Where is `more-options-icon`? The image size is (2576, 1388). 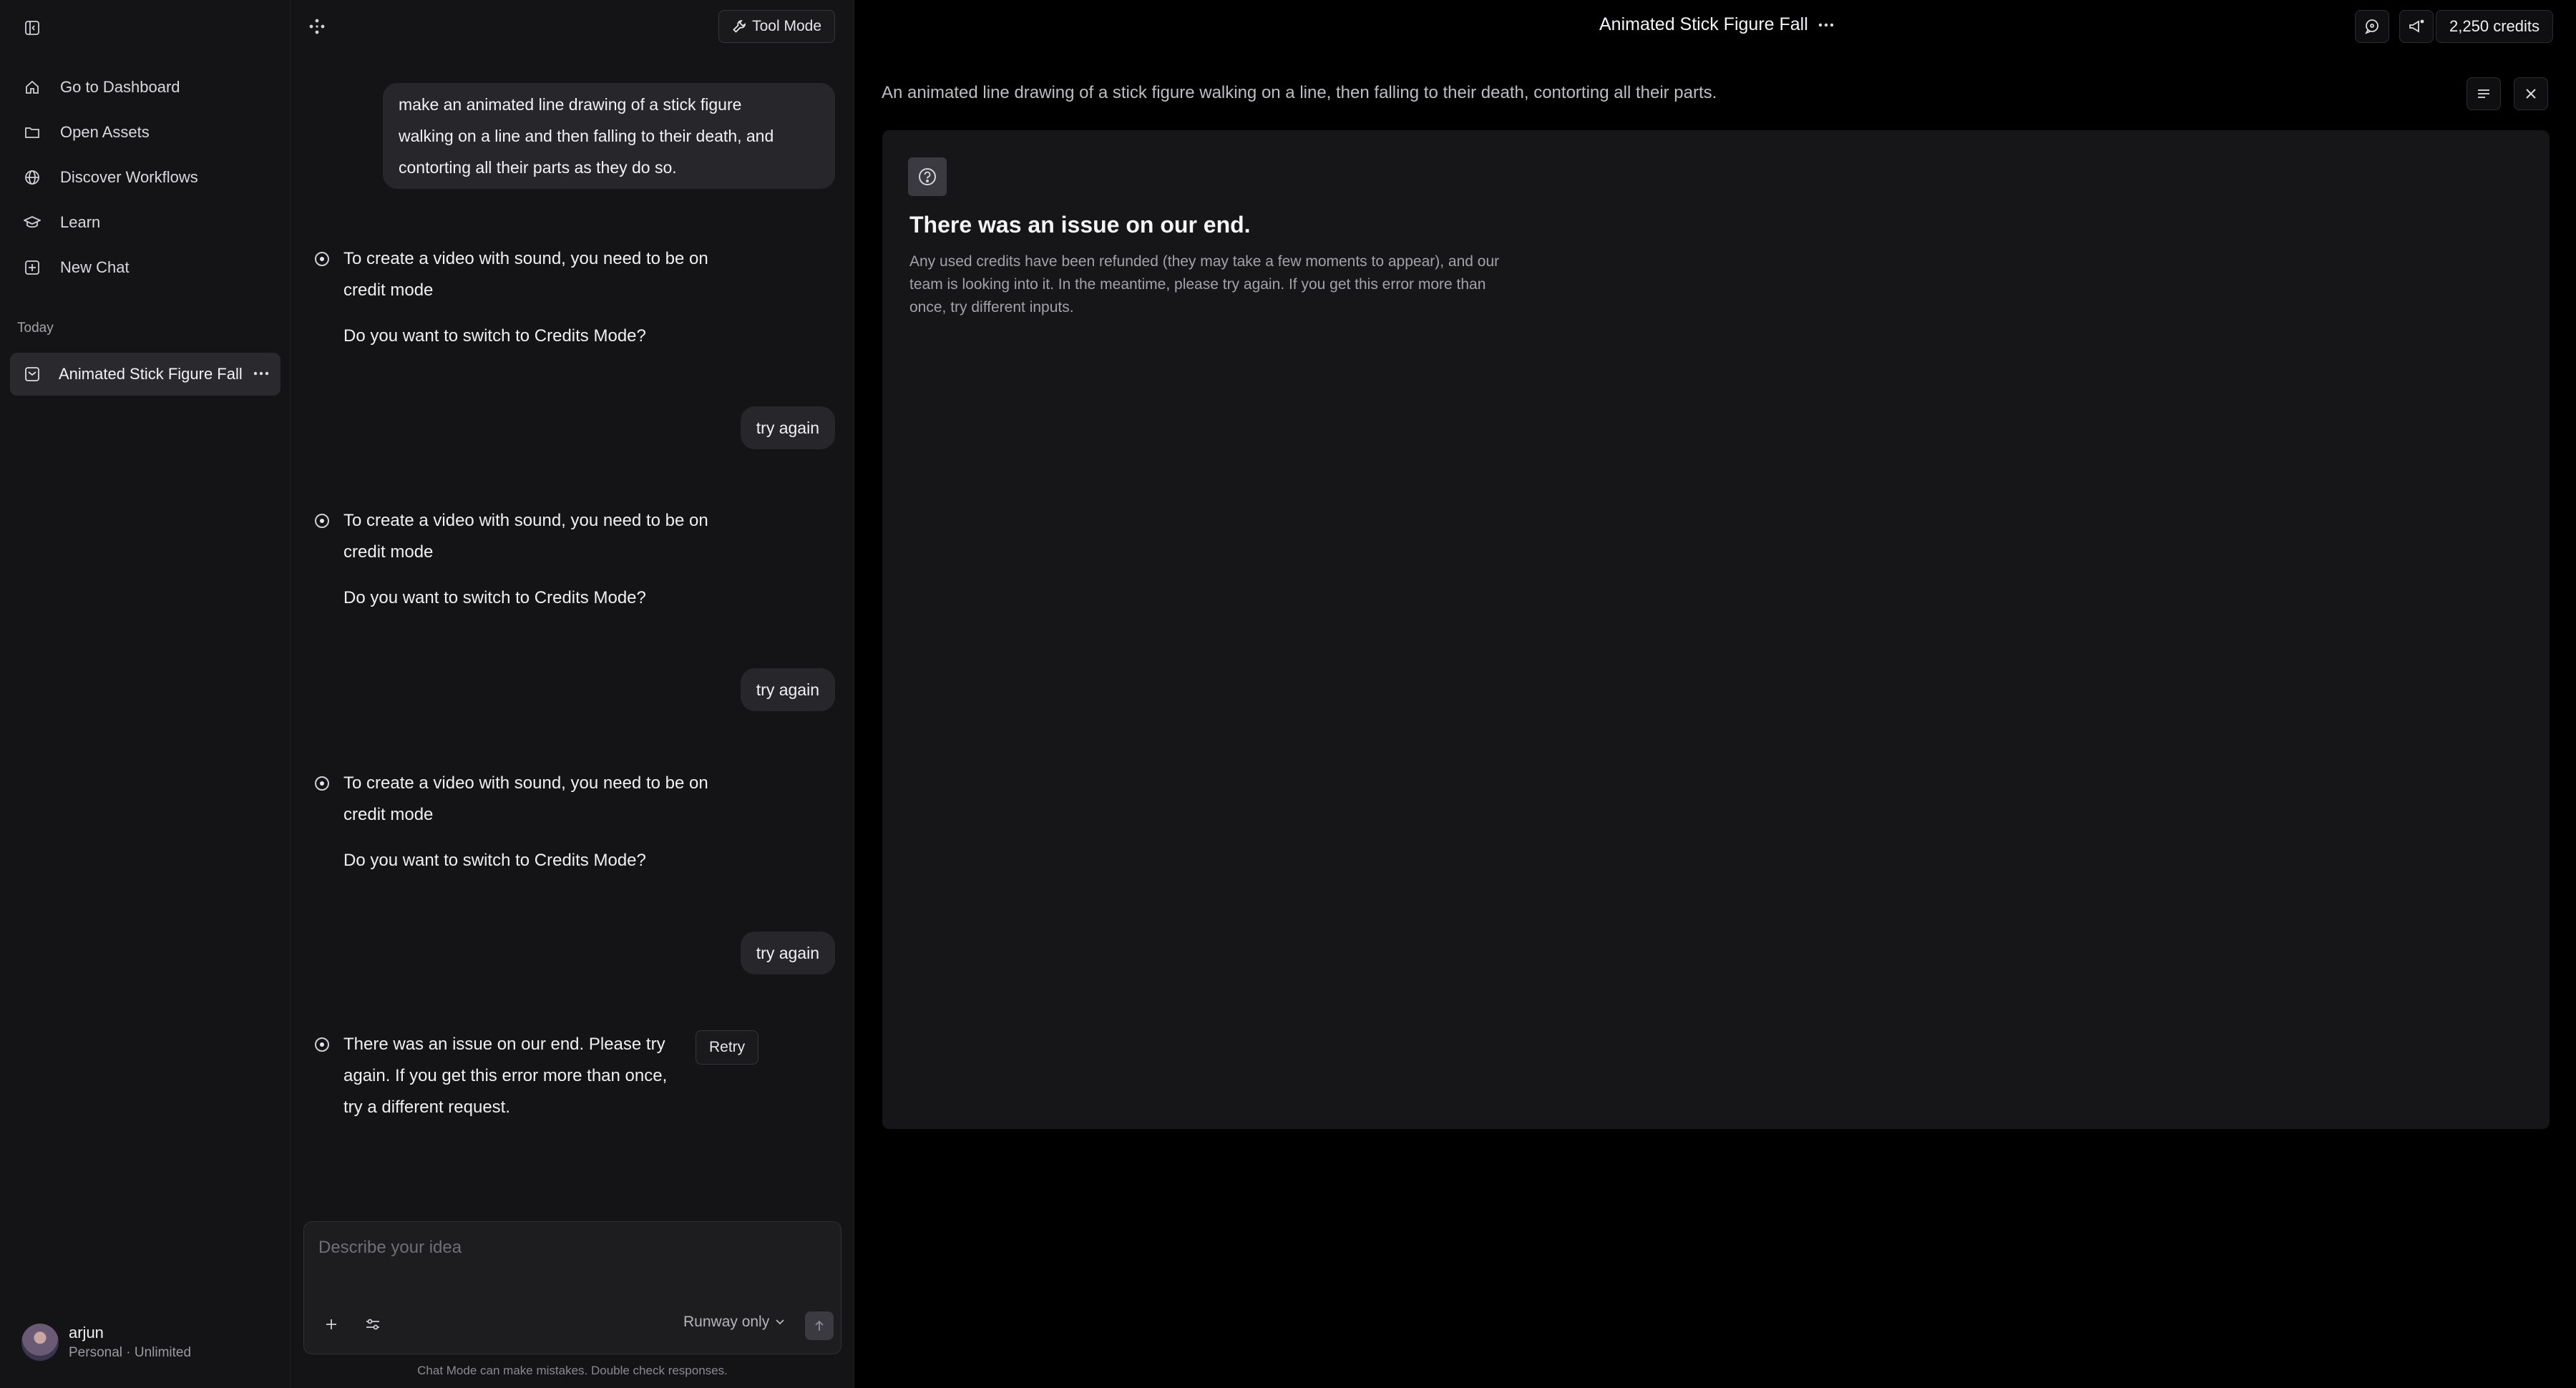 more-options-icon is located at coordinates (261, 373).